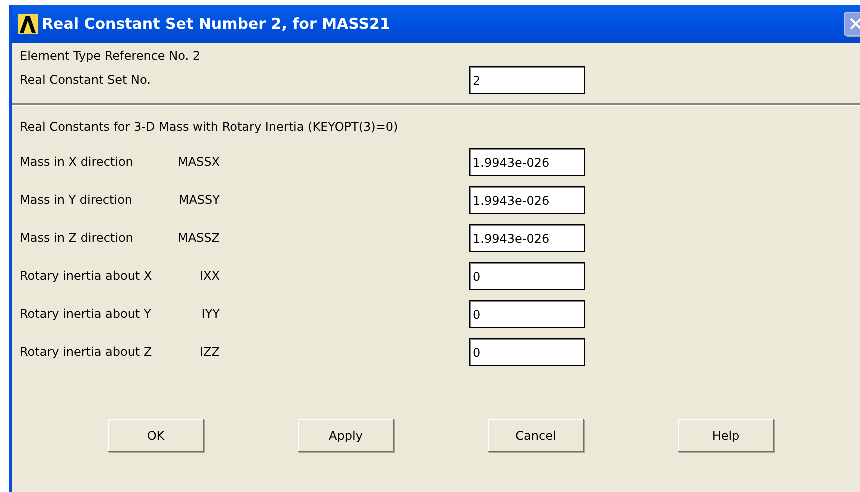 The height and width of the screenshot is (492, 860). What do you see at coordinates (726, 435) in the screenshot?
I see `dialog-button: Help` at bounding box center [726, 435].